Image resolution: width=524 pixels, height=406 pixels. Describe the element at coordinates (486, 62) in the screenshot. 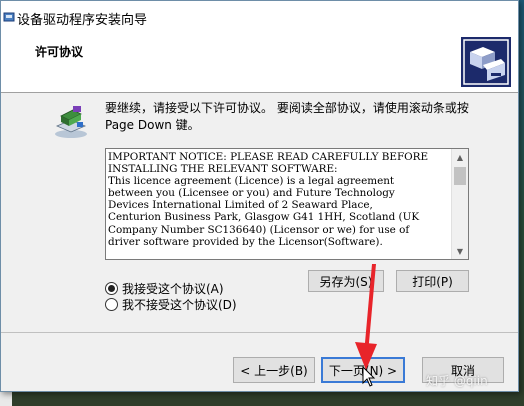

I see `hardware-install-icon` at that location.